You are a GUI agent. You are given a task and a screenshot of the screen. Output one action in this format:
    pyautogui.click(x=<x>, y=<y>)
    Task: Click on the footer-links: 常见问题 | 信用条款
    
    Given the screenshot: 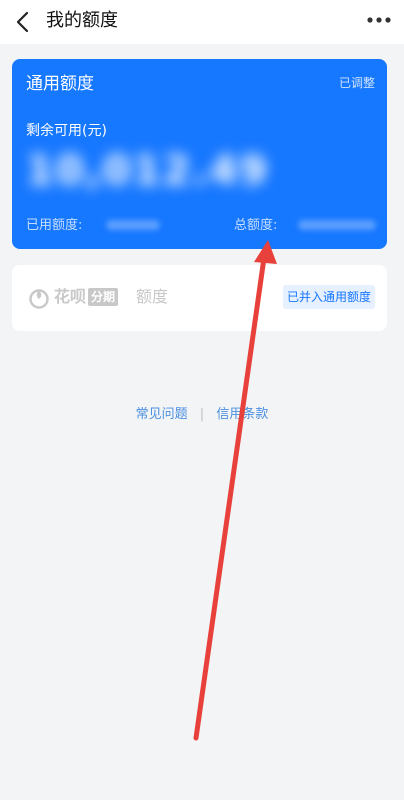 What is the action you would take?
    pyautogui.click(x=202, y=415)
    